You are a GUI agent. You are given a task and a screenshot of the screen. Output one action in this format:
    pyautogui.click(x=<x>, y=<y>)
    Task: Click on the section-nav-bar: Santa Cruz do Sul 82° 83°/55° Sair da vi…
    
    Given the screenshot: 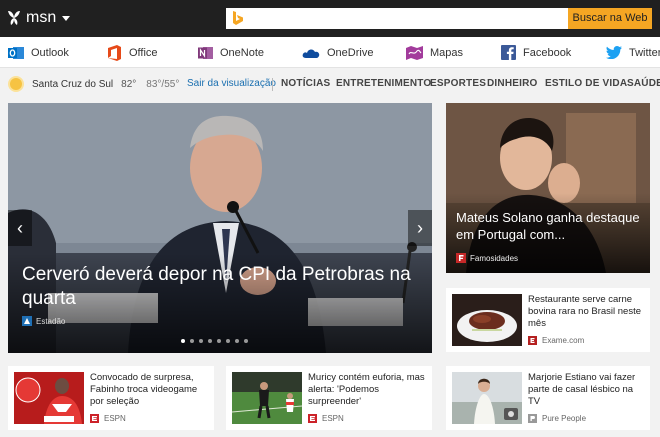 What is the action you would take?
    pyautogui.click(x=330, y=94)
    